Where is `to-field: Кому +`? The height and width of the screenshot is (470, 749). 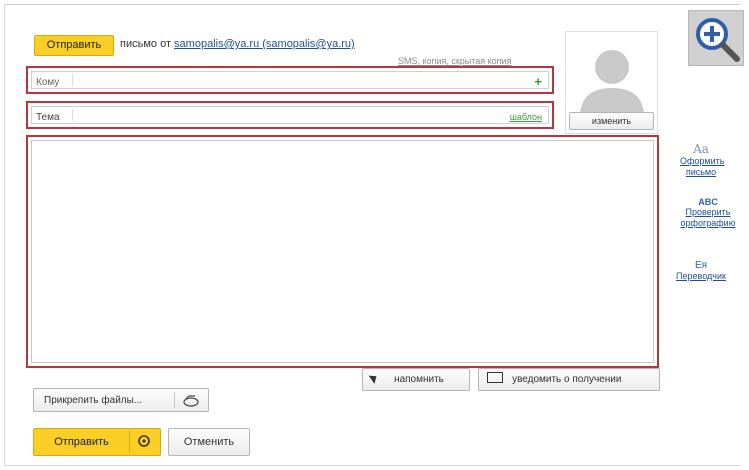 to-field: Кому + is located at coordinates (290, 80).